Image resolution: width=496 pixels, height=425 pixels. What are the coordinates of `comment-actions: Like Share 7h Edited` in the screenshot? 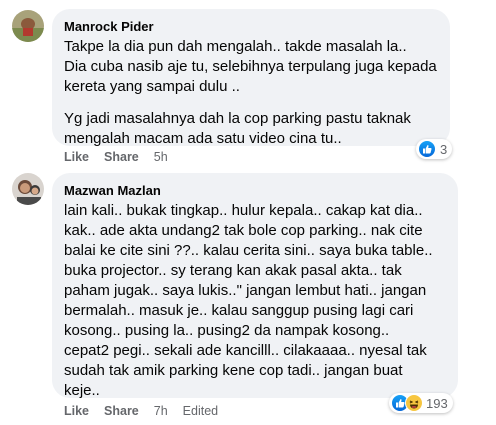 It's located at (148, 411).